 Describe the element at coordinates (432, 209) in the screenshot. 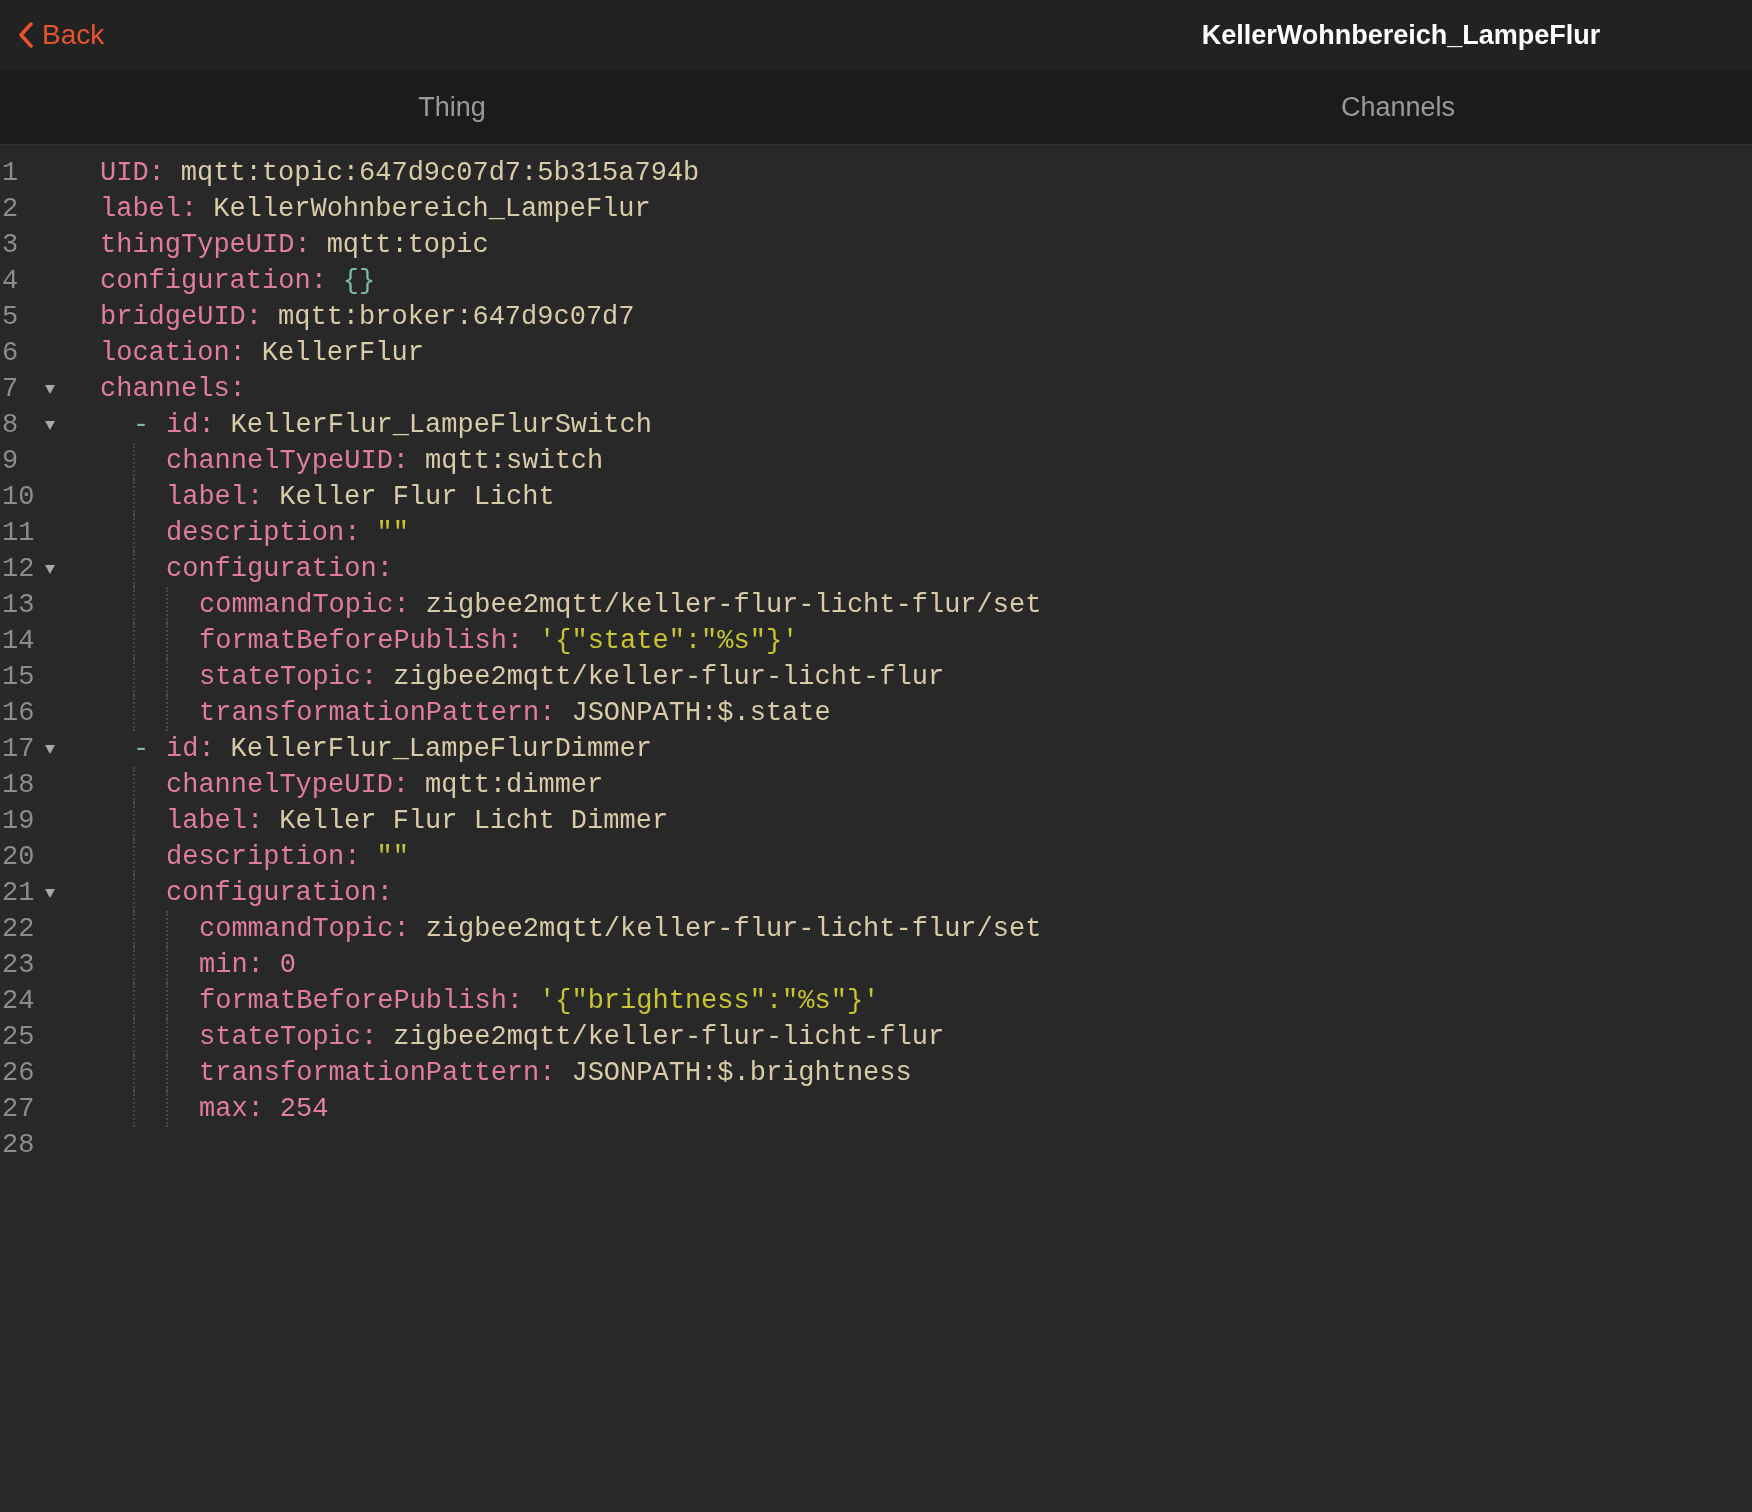

I see `yaml-value: KellerWohnbereich_LampeFlur` at that location.